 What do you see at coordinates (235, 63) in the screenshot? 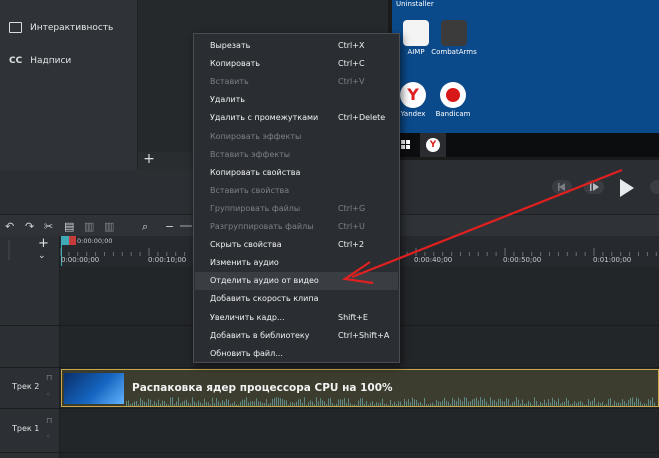
I see `menu-item: Копировать` at bounding box center [235, 63].